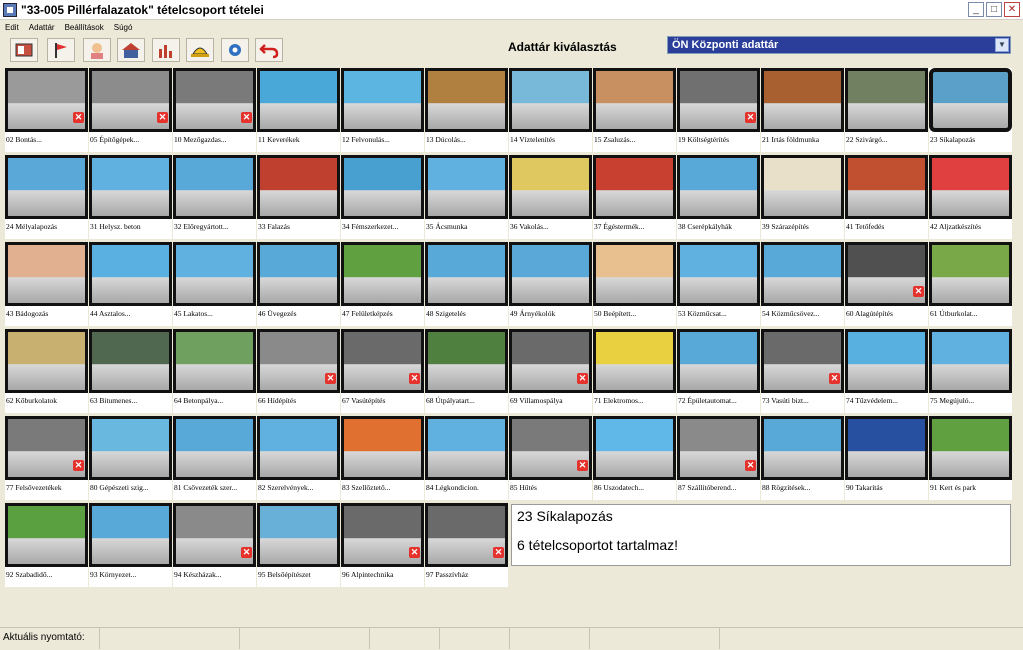 The width and height of the screenshot is (1023, 650). I want to click on category-tile: 48 Szigetelés, so click(466, 284).